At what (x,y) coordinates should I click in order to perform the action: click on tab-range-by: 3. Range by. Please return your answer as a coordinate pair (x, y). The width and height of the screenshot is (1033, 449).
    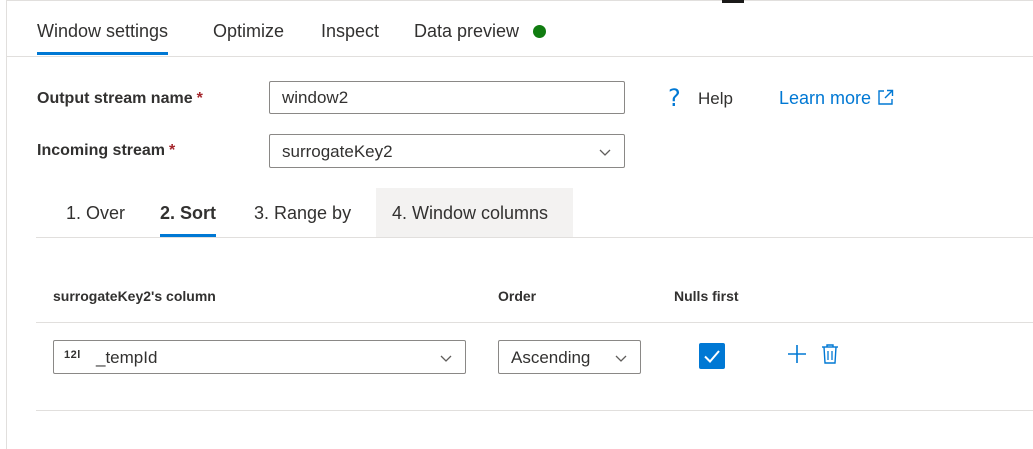
    Looking at the image, I should click on (302, 213).